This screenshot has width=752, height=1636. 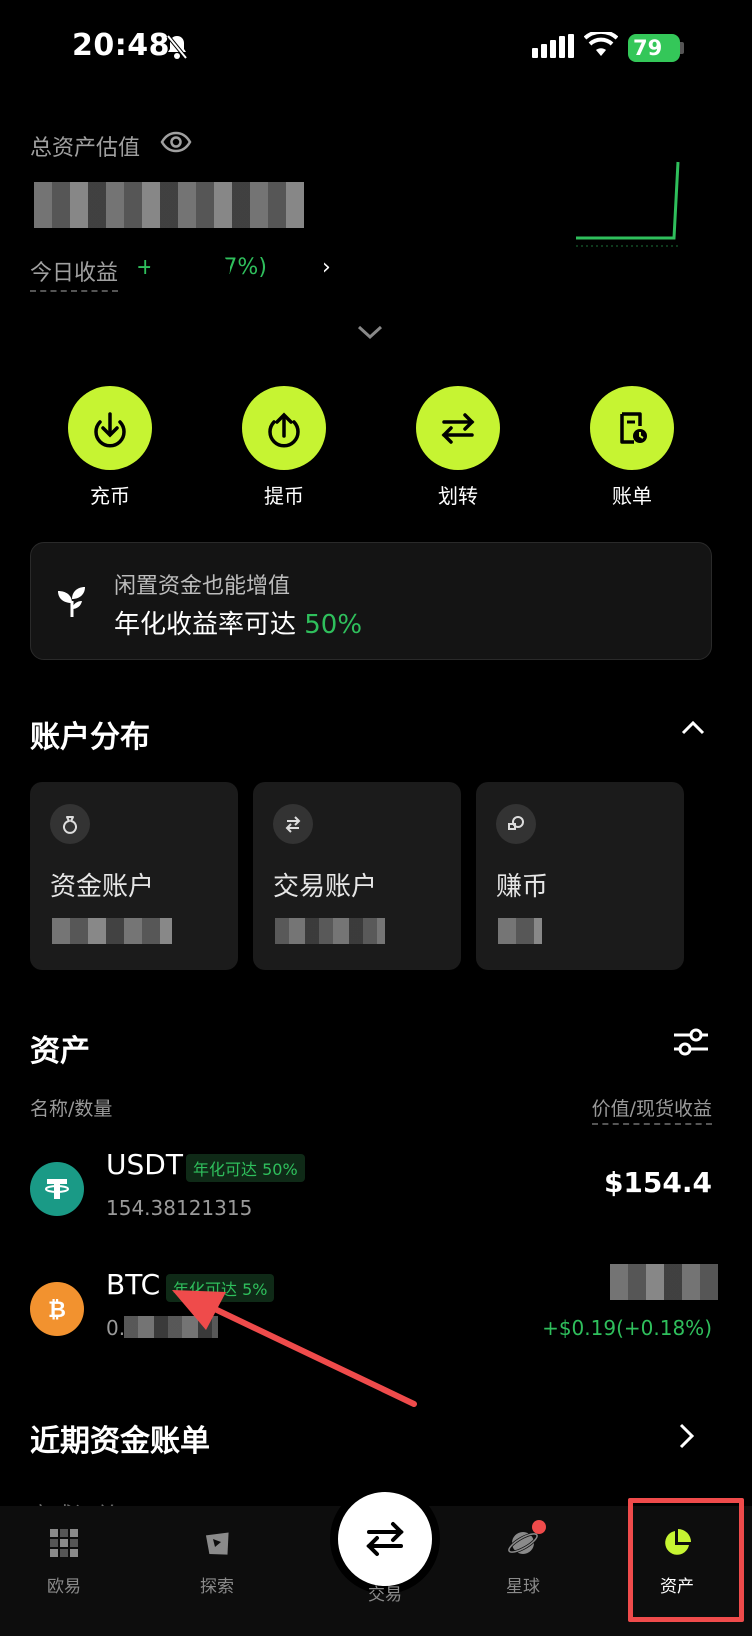 What do you see at coordinates (657, 1182) in the screenshot?
I see `usdt-value: $154.4` at bounding box center [657, 1182].